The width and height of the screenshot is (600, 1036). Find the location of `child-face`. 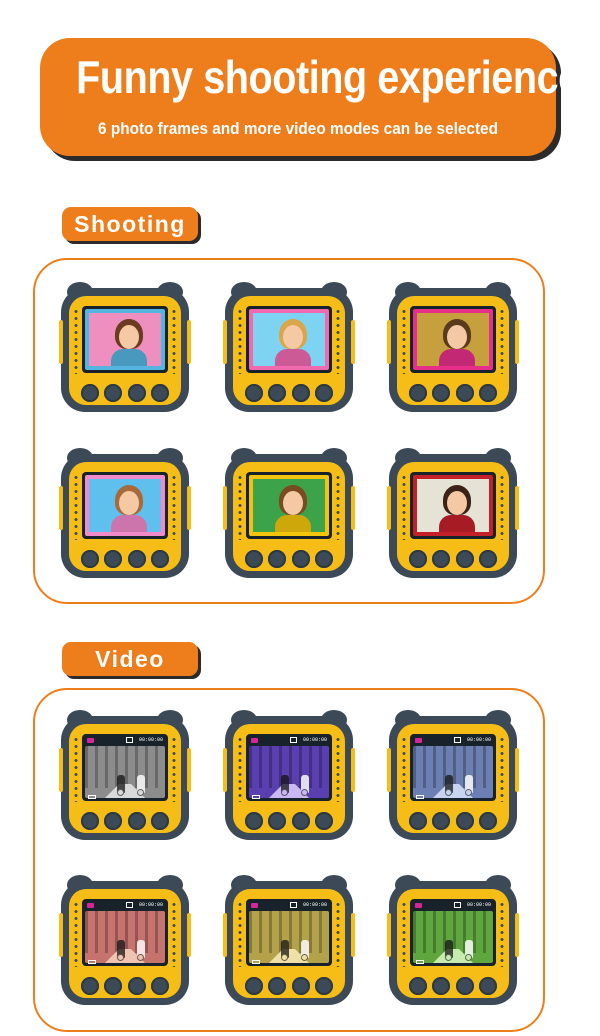

child-face is located at coordinates (293, 337).